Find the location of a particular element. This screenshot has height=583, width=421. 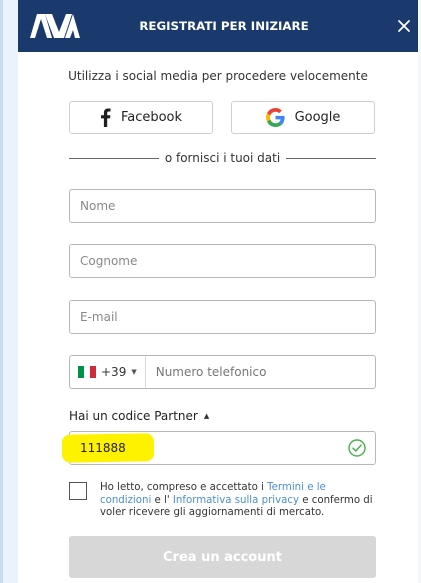

google-login-button: Google is located at coordinates (303, 117).